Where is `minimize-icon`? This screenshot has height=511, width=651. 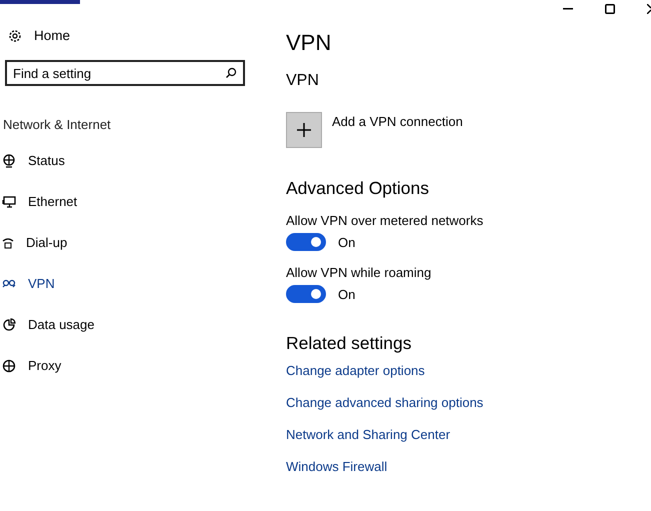
minimize-icon is located at coordinates (568, 9).